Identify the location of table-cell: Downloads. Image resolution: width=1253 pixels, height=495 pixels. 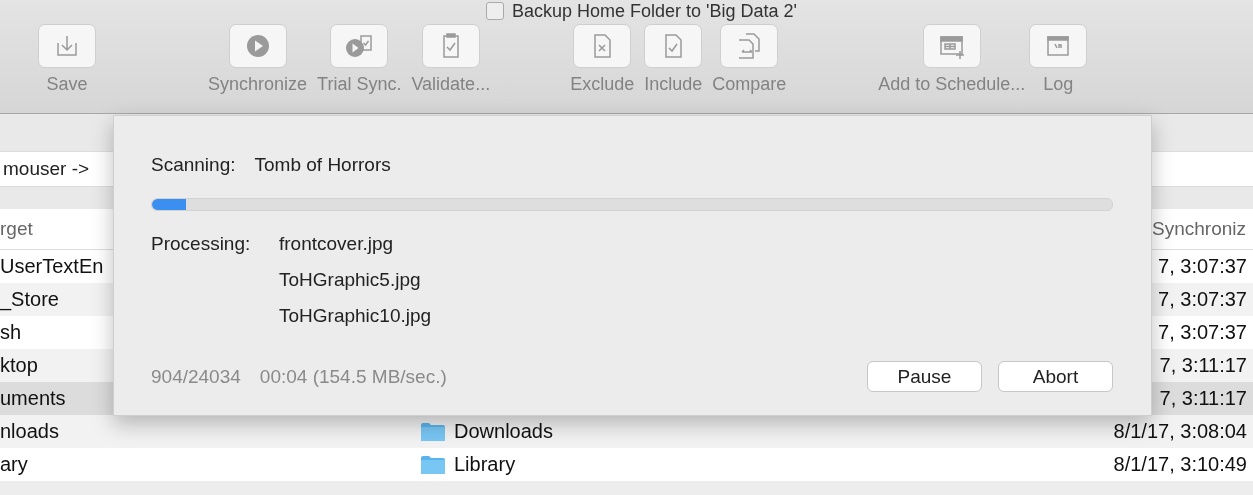
(503, 431).